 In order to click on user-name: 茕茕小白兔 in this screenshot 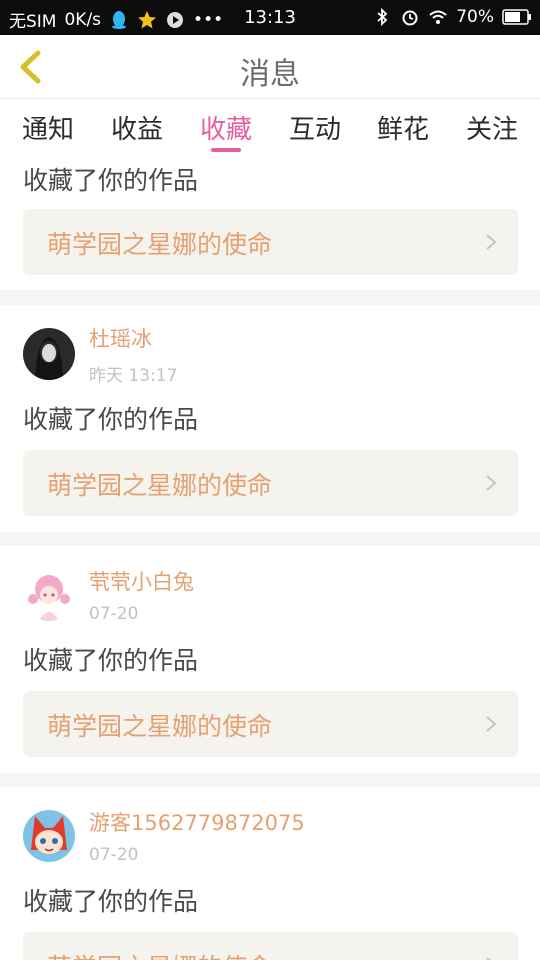, I will do `click(141, 581)`.